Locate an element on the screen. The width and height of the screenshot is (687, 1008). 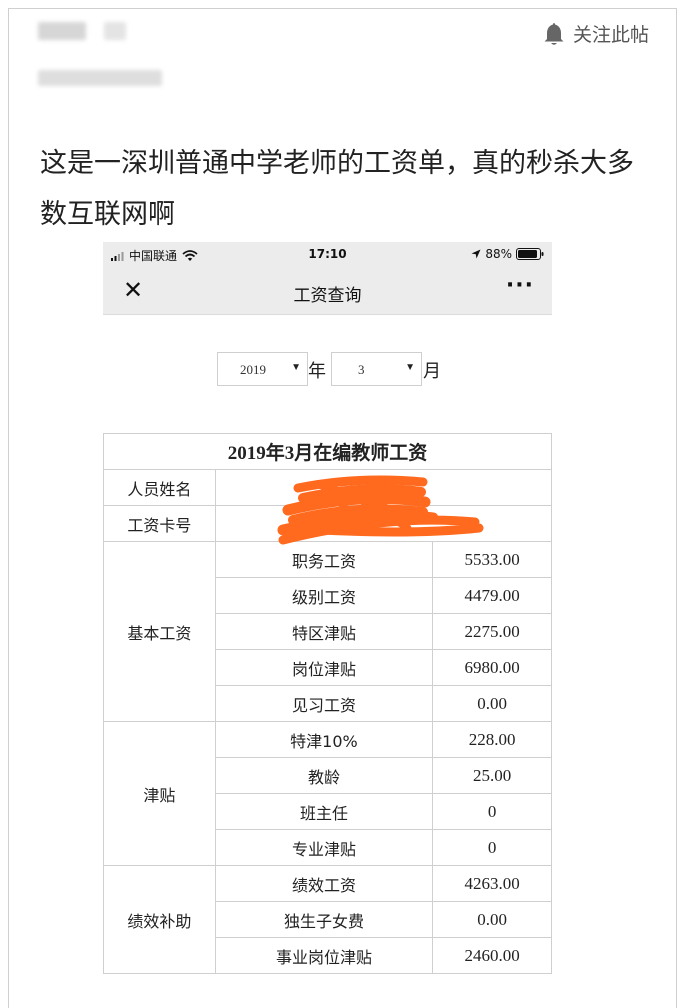
item-value: 4479.00 is located at coordinates (492, 595).